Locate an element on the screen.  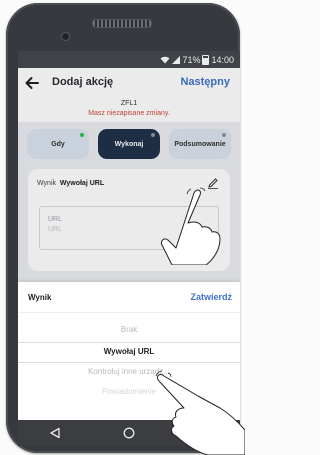
picker-option: Powiadomienie is located at coordinates (129, 392).